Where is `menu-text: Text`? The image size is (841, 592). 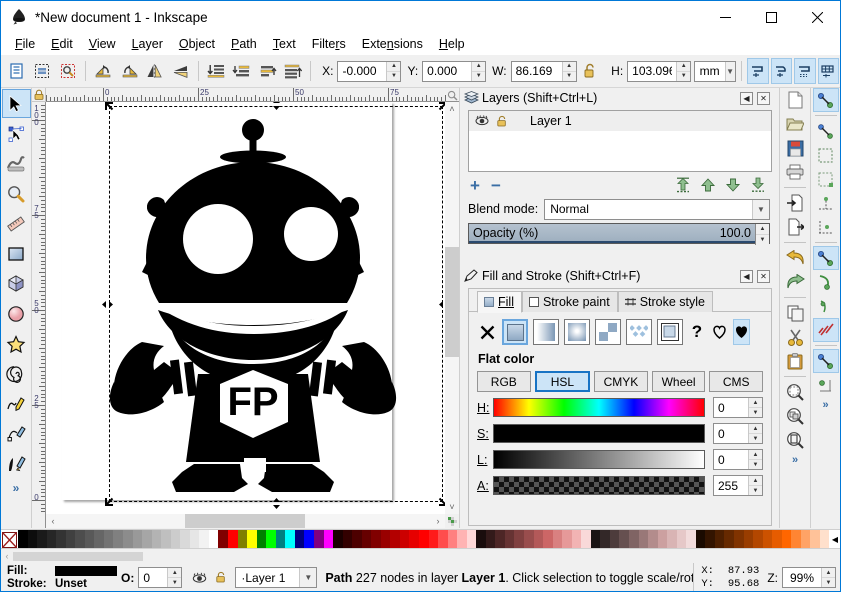 menu-text: Text is located at coordinates (284, 44).